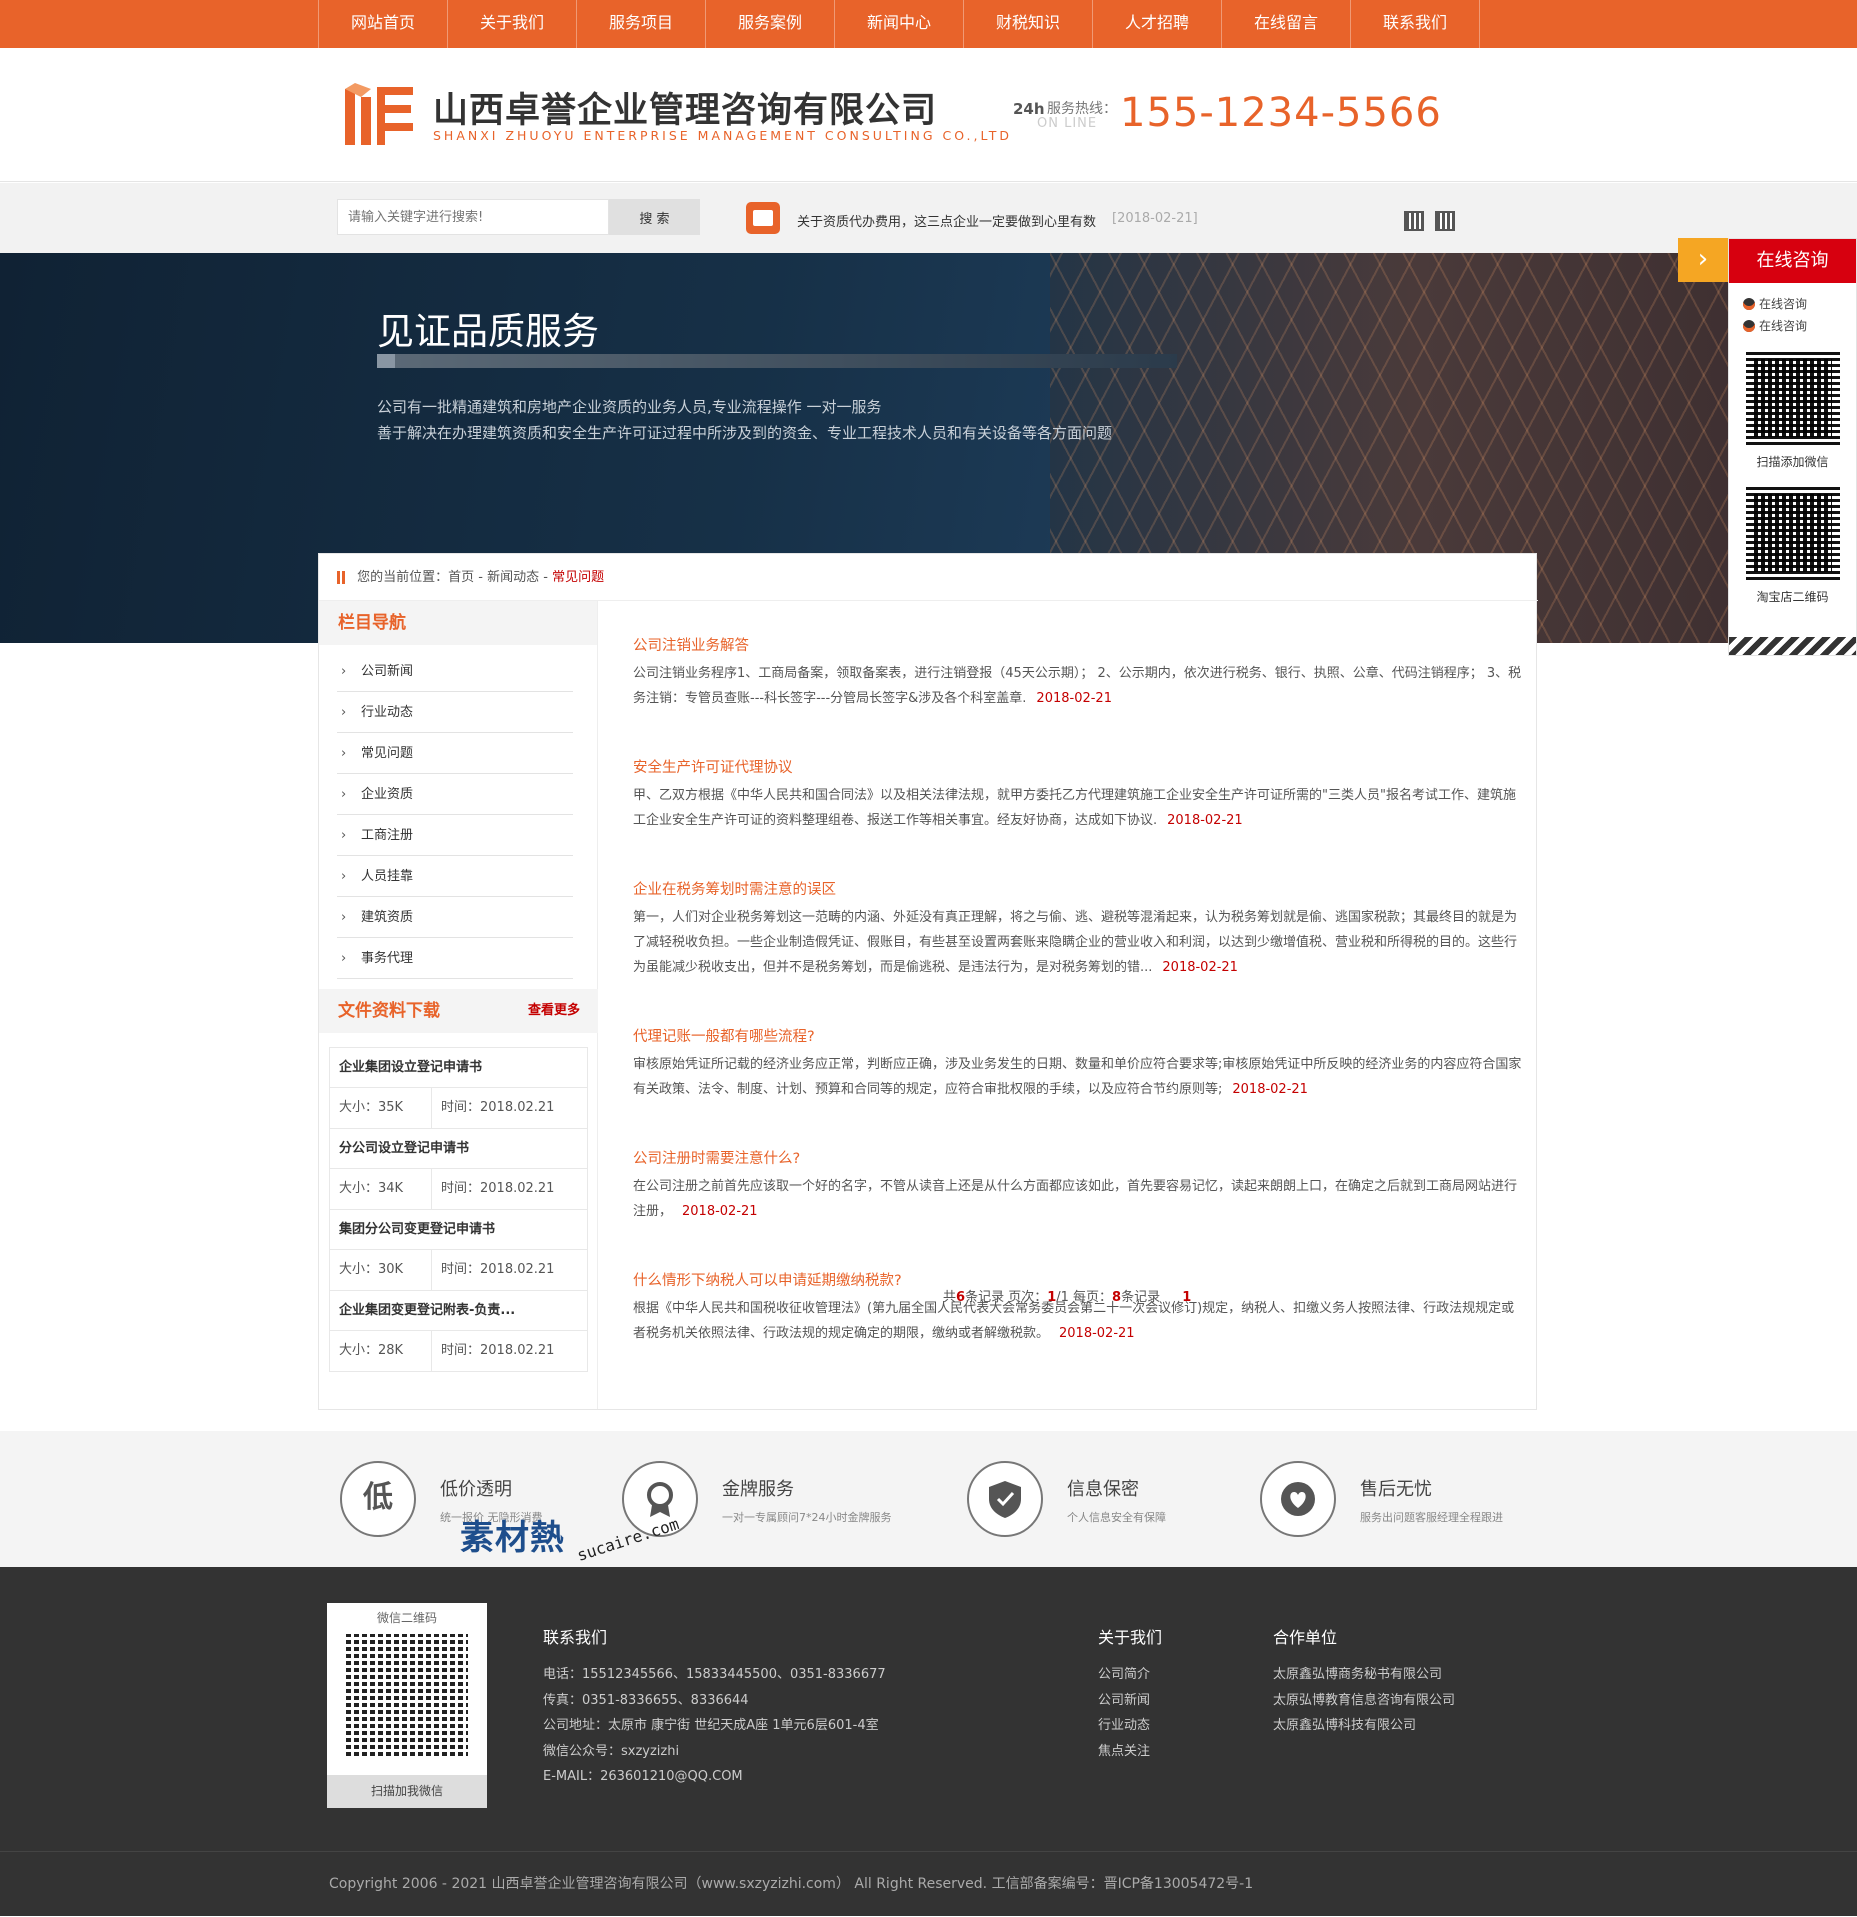  I want to click on nav-item-cases: 服务案例, so click(770, 24).